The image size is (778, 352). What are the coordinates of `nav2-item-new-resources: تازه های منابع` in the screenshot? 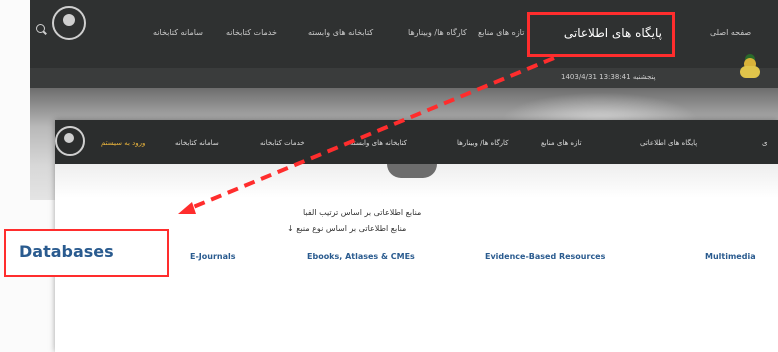 It's located at (561, 143).